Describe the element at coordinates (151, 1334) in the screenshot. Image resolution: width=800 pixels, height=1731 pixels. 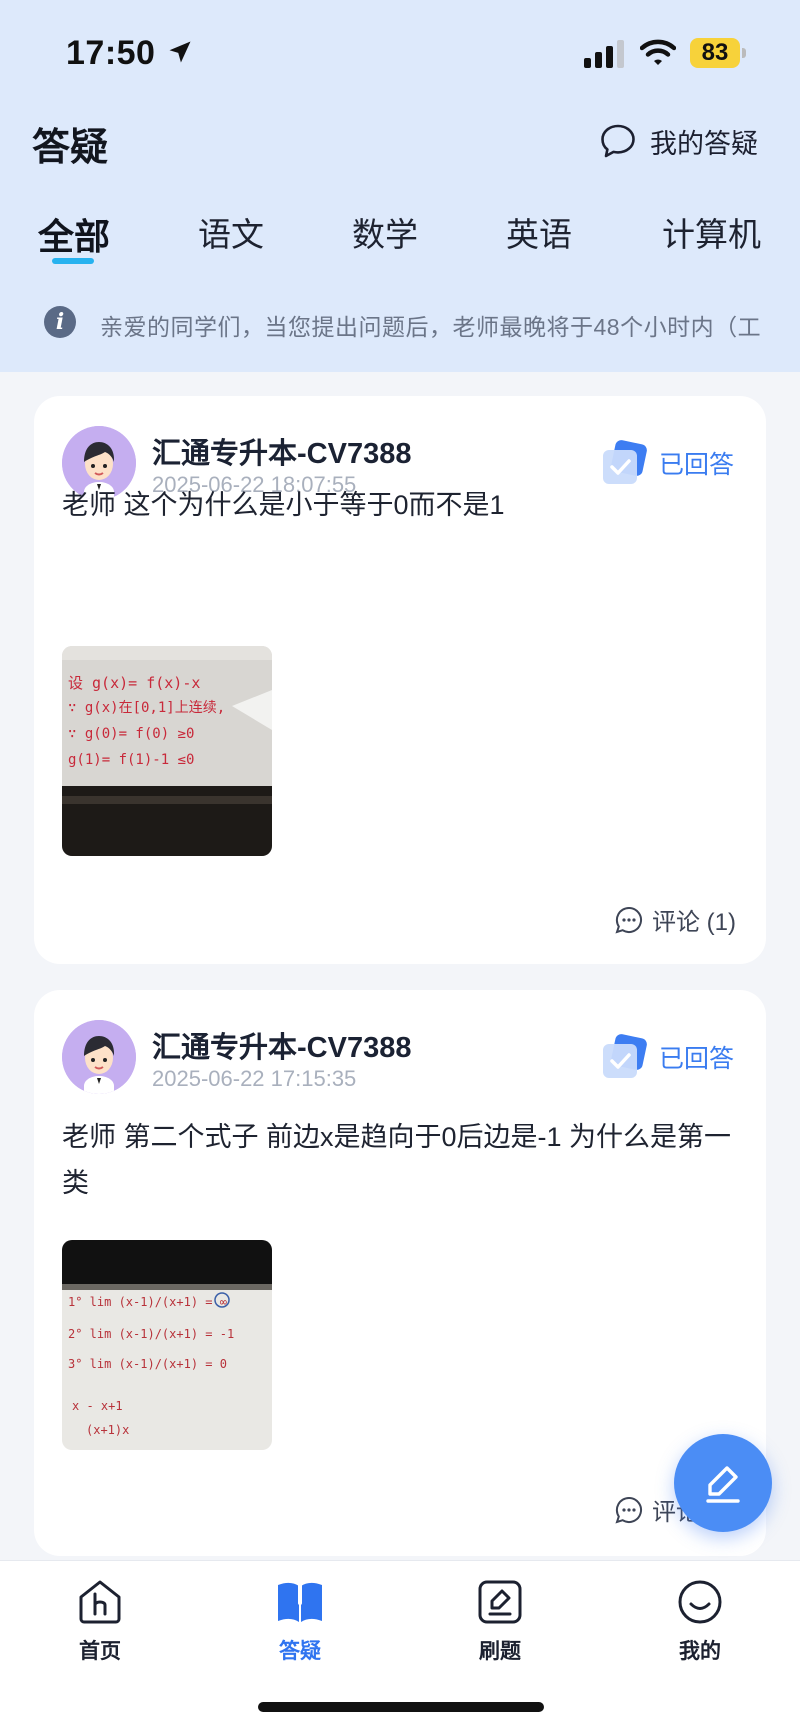
I see `image-line: 2° lim (x-1)/(x+1) = -1` at that location.